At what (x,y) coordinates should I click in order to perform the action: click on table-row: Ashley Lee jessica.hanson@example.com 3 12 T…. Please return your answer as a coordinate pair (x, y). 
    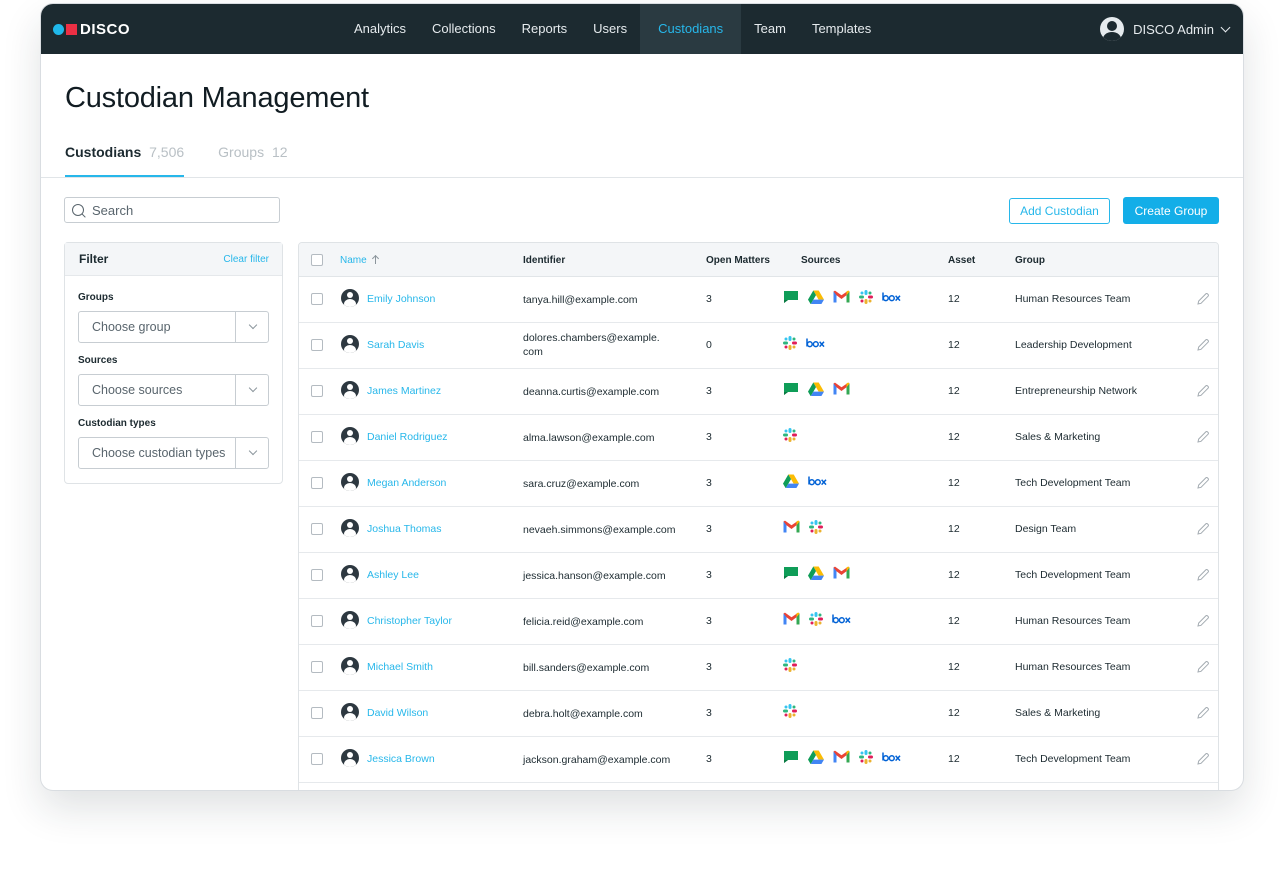
    Looking at the image, I should click on (758, 575).